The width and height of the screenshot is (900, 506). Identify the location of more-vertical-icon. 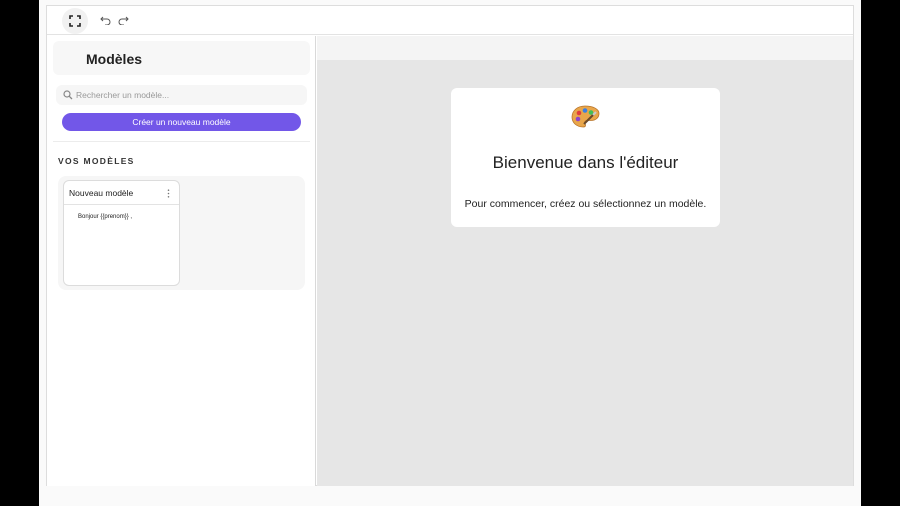
(168, 193).